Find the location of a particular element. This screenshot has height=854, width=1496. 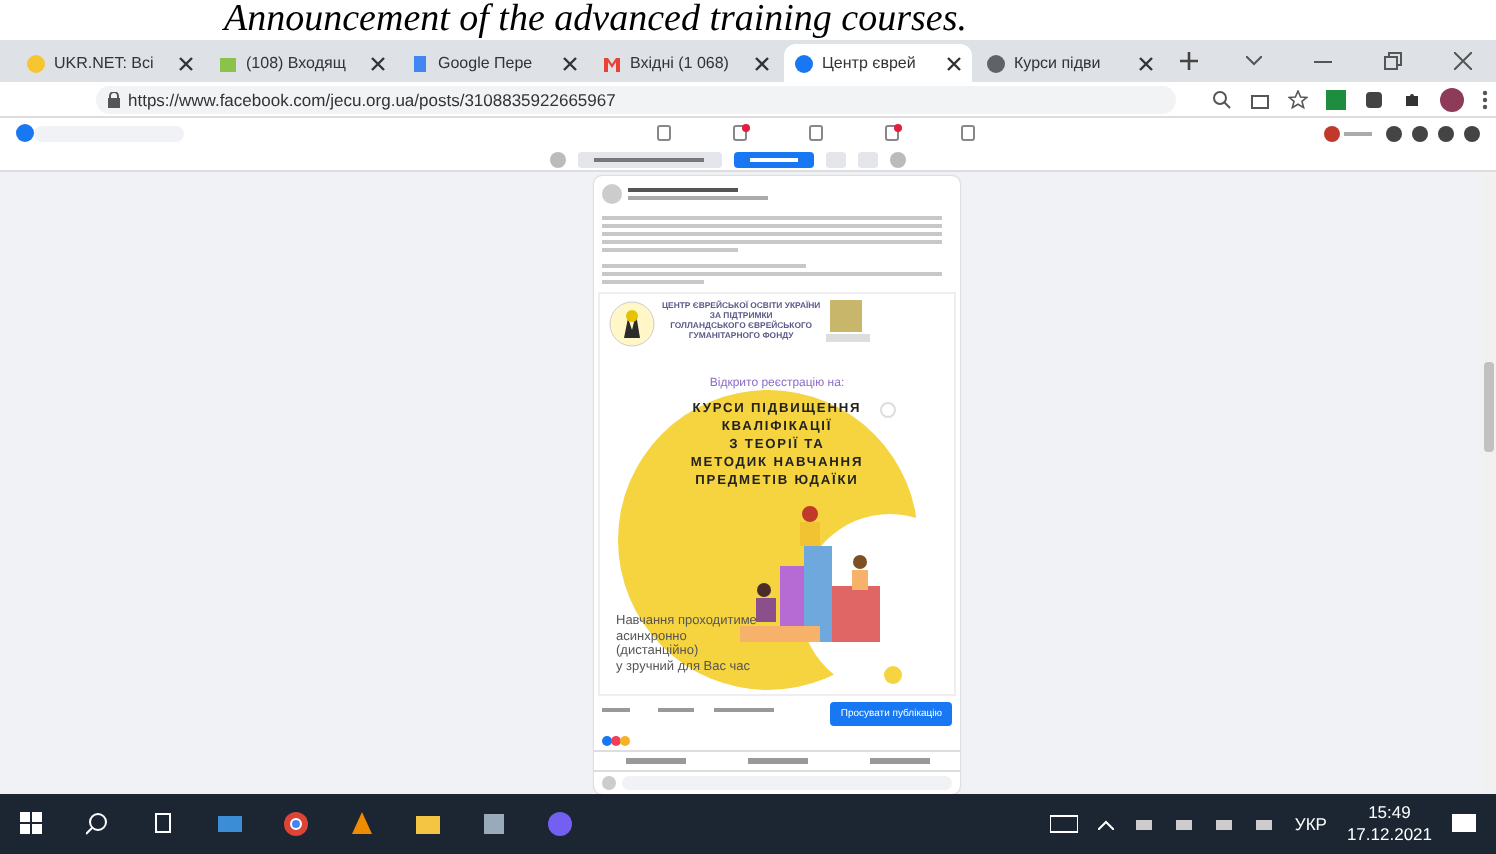

browser-tab: Курси підви is located at coordinates (1070, 63).